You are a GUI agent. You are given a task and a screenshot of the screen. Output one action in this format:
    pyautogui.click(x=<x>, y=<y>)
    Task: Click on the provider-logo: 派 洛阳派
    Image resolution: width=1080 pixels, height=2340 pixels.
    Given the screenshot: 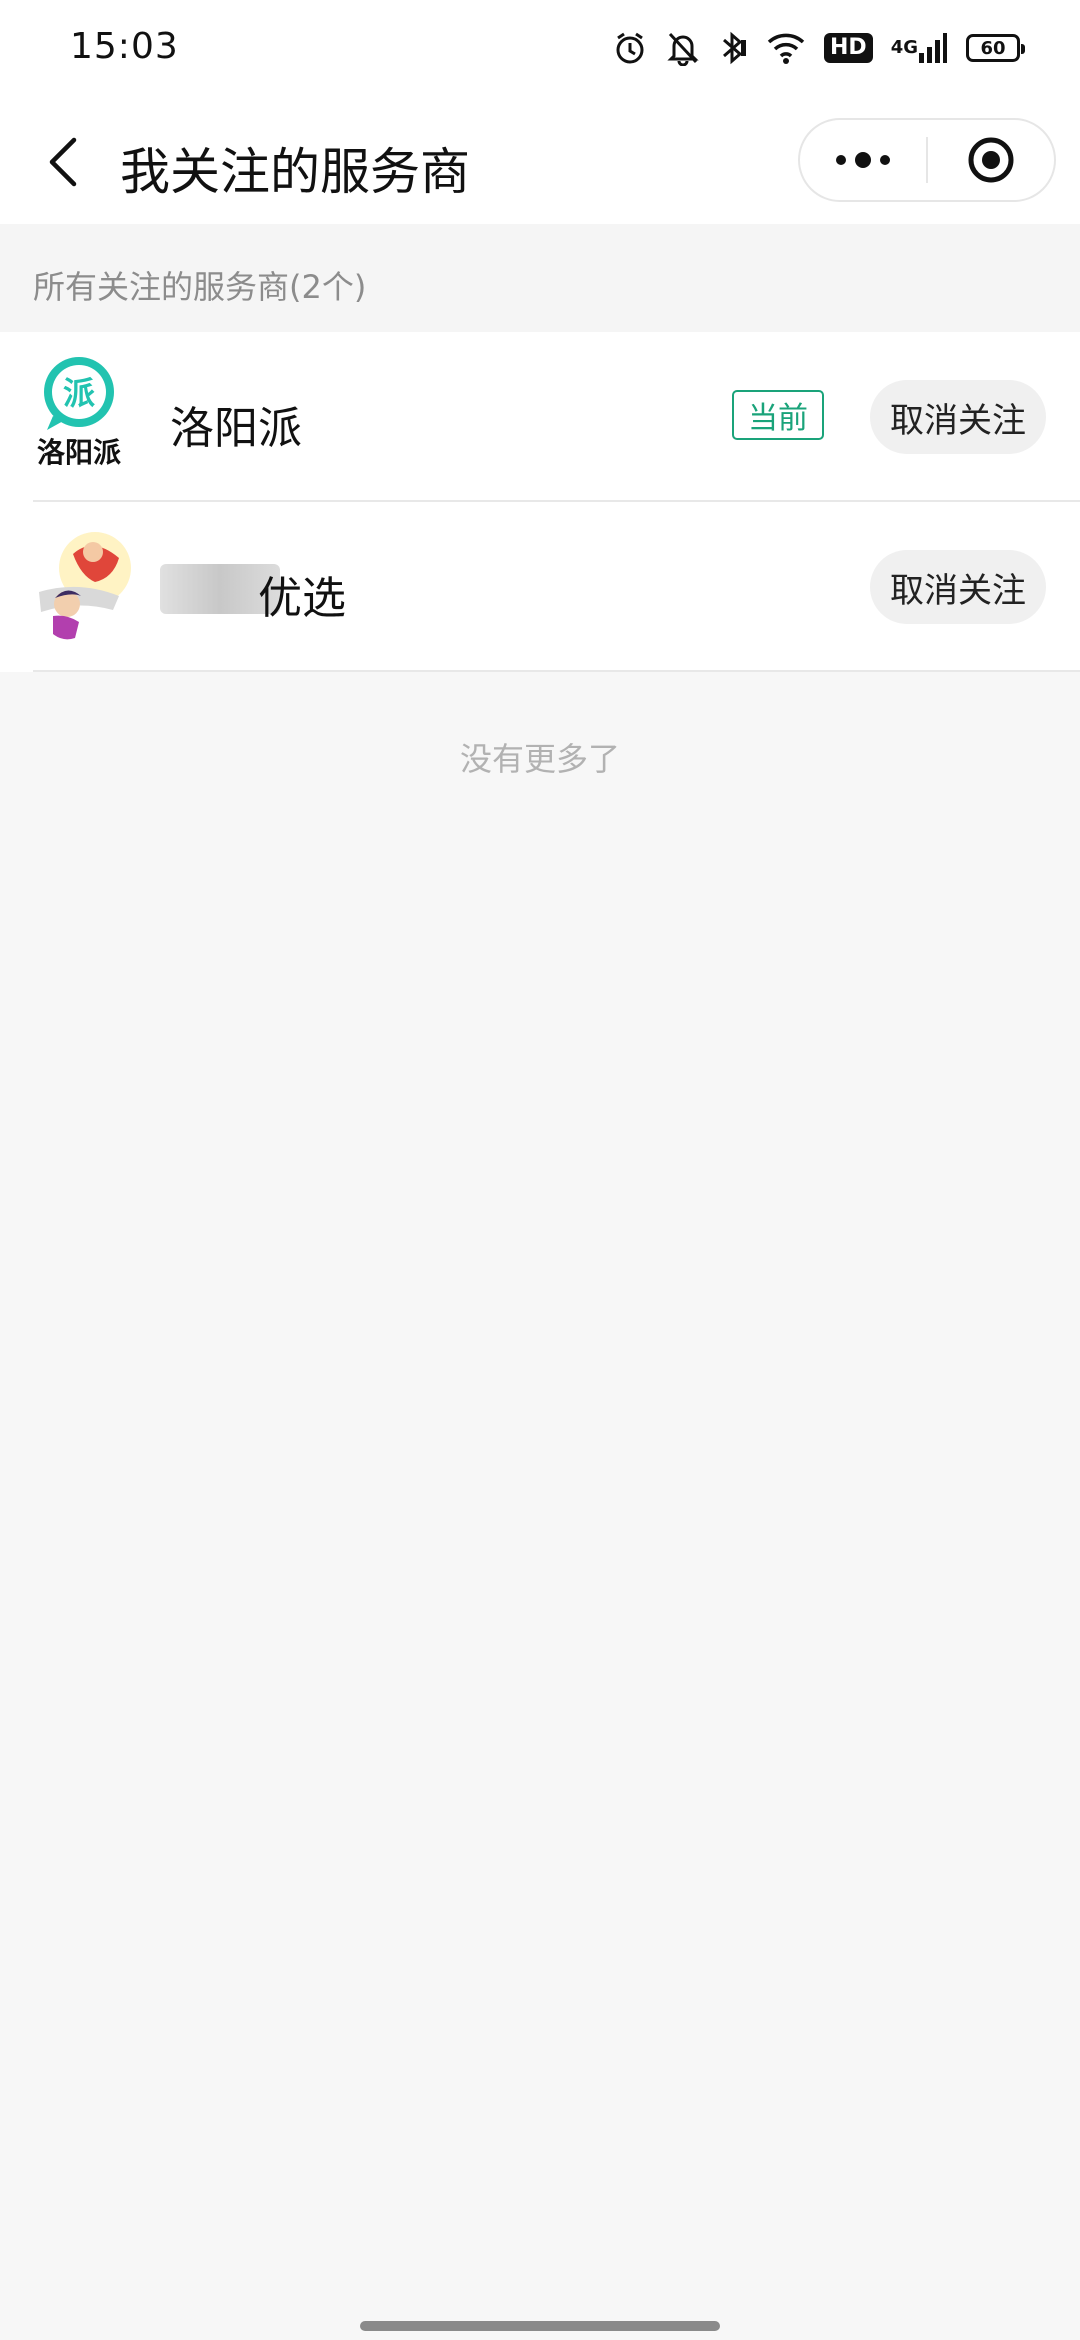 What is the action you would take?
    pyautogui.click(x=89, y=417)
    